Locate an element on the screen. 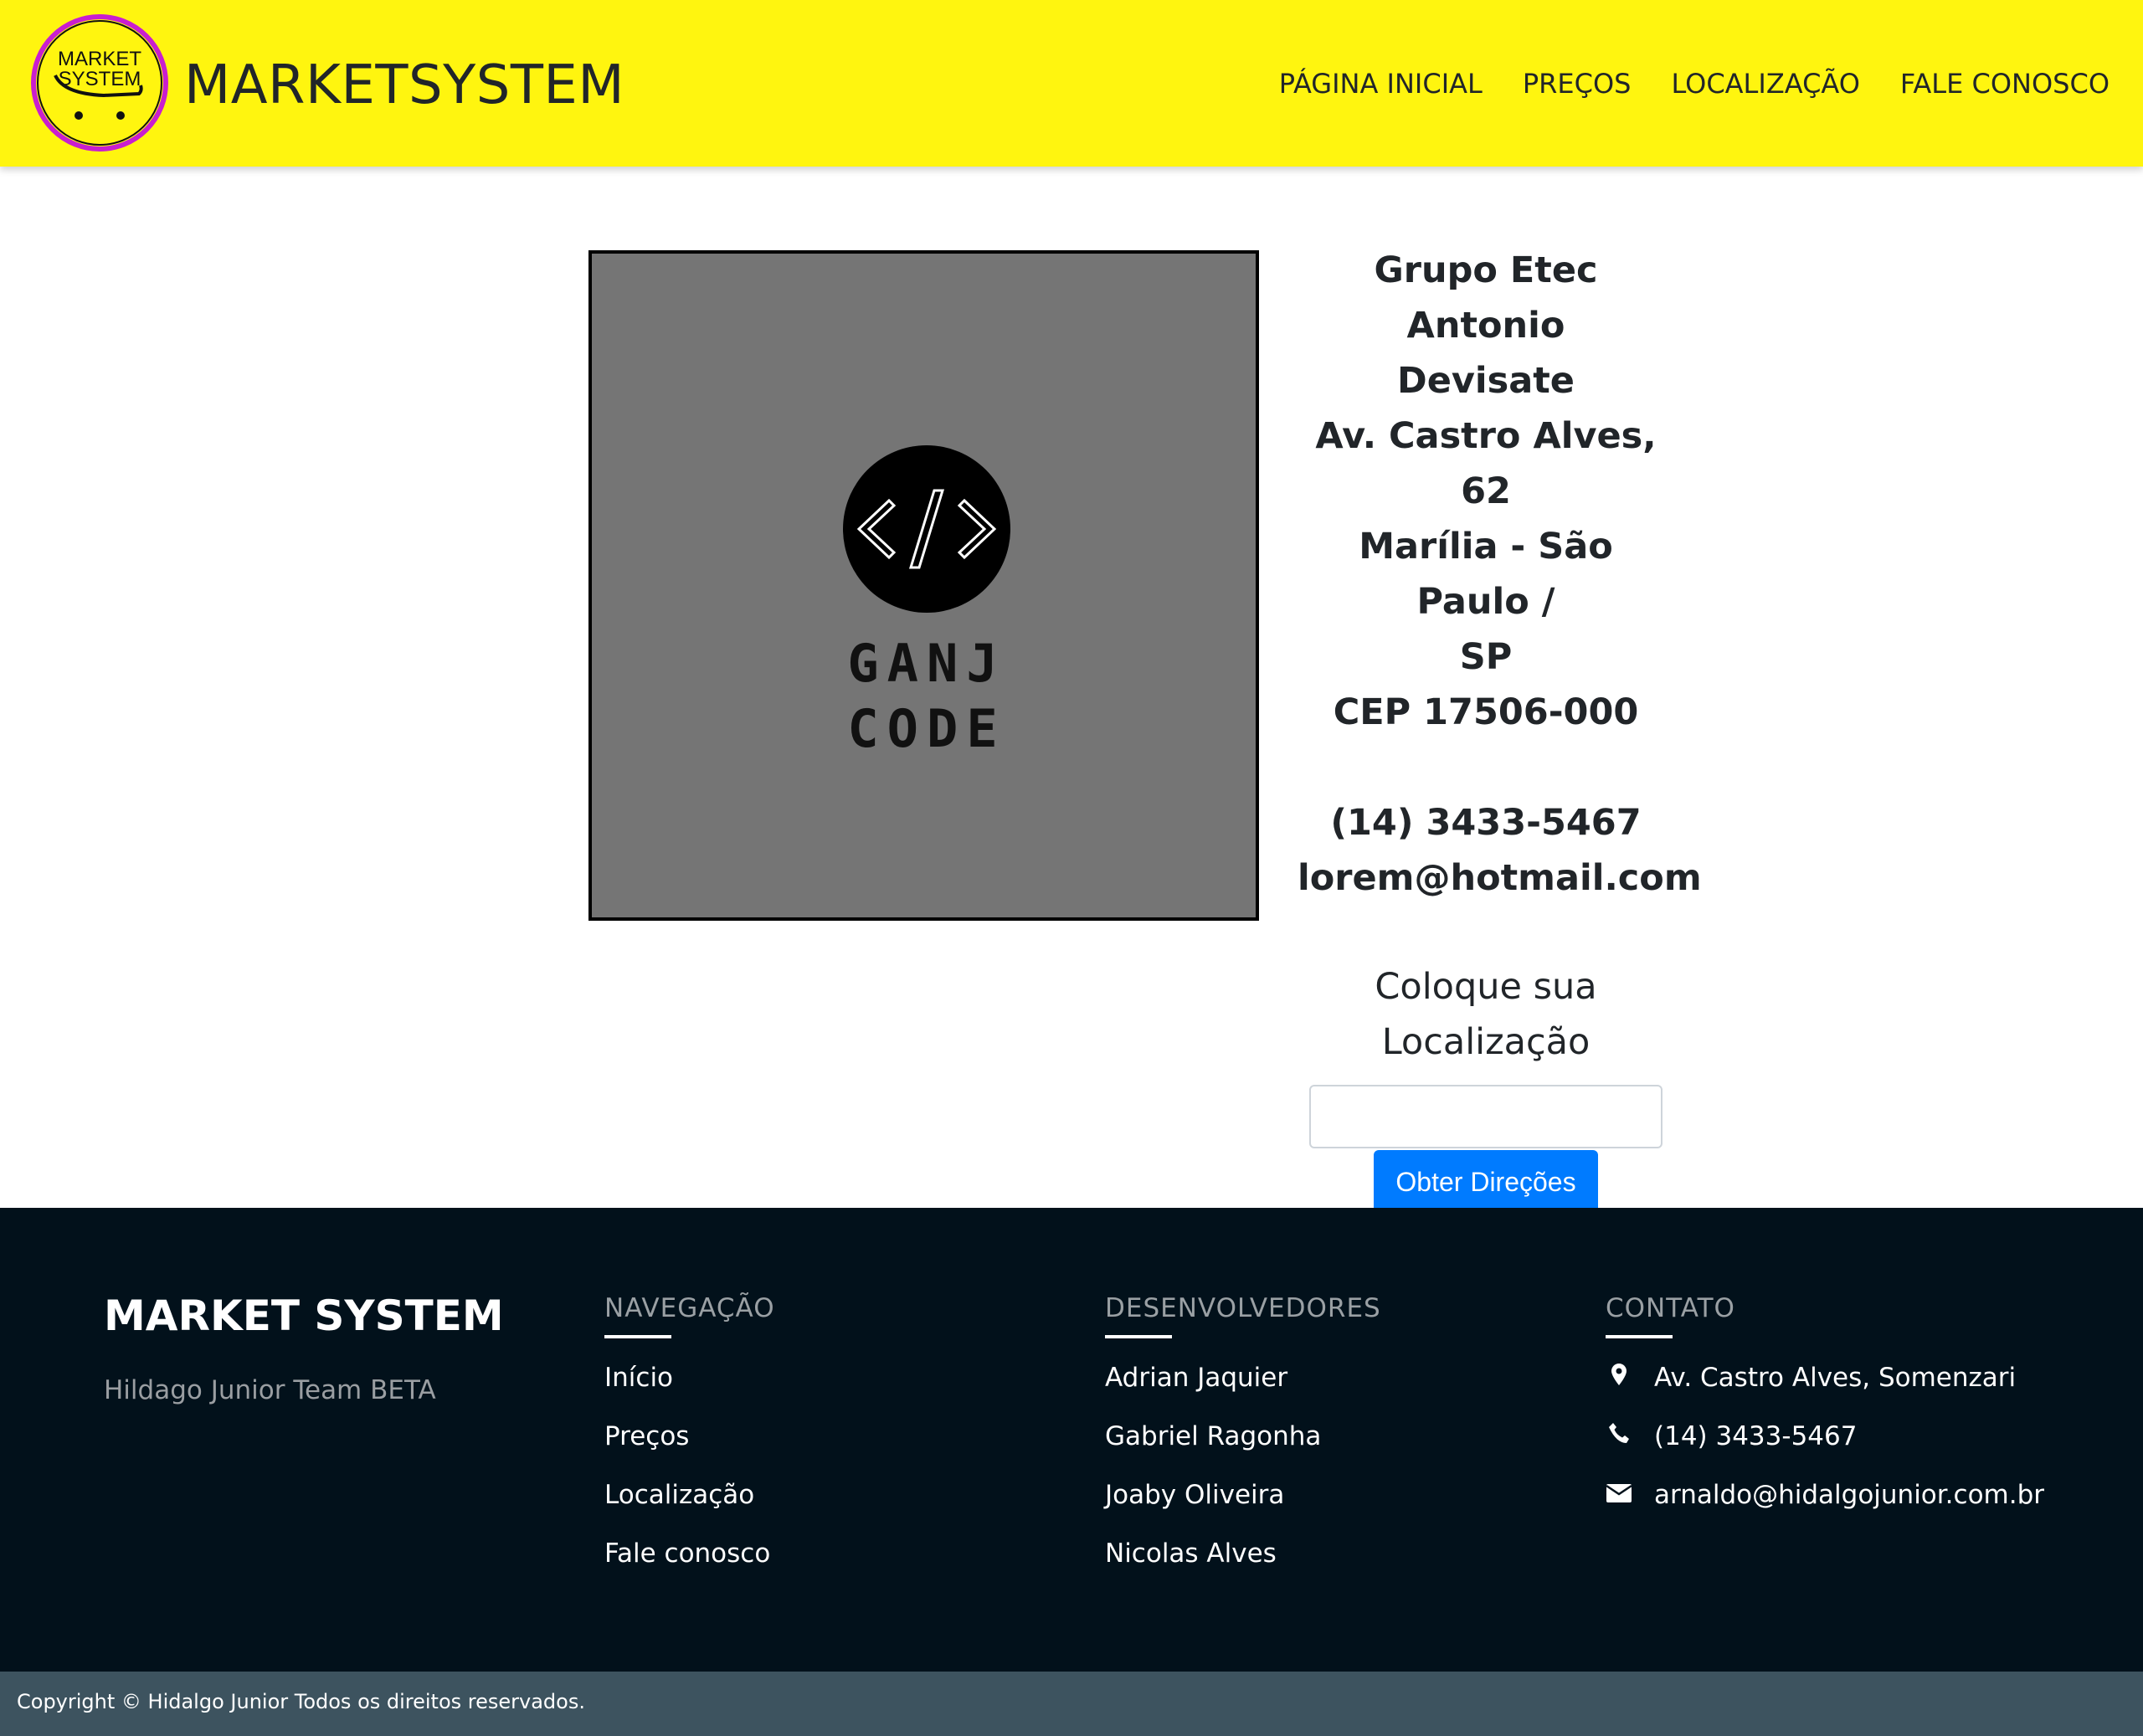 The width and height of the screenshot is (2143, 1736). contact-email: arnaldo@hidalgojunior.com.br is located at coordinates (1825, 1495).